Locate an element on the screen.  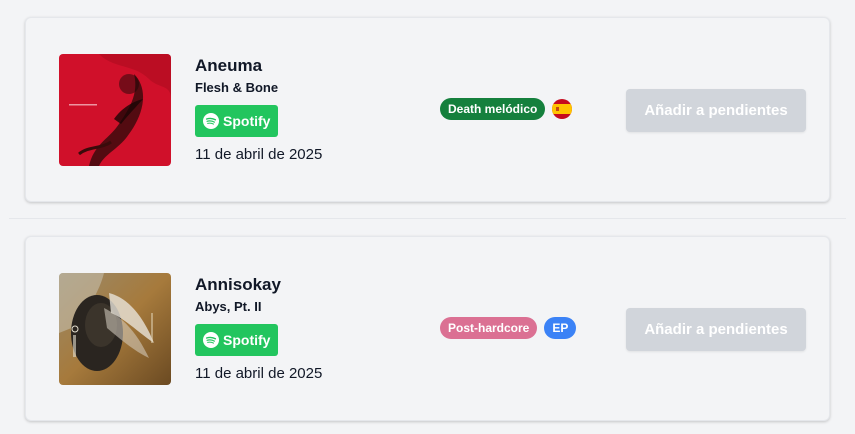
release-tags: Death melódico is located at coordinates (506, 109).